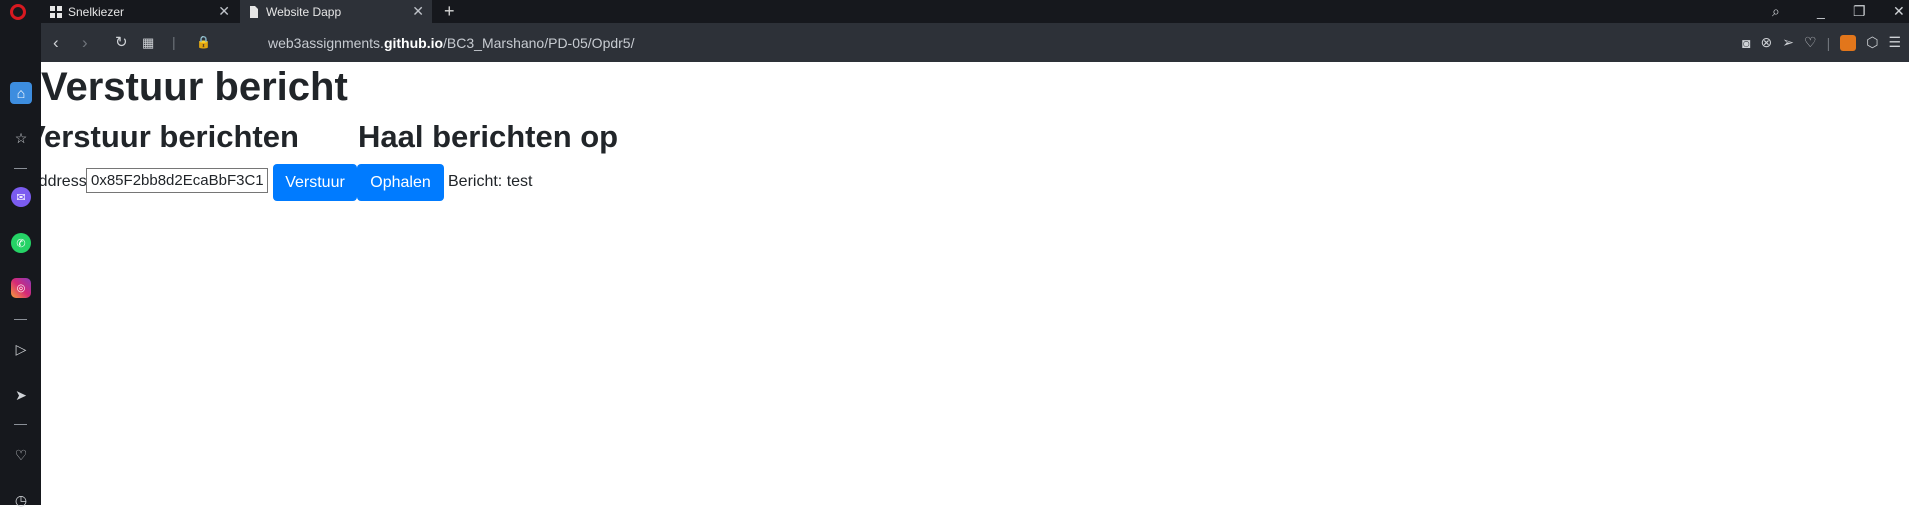 Image resolution: width=1909 pixels, height=511 pixels. Describe the element at coordinates (140, 11) in the screenshot. I see `tab-snelkiezer: Snelkiezer ✕` at that location.